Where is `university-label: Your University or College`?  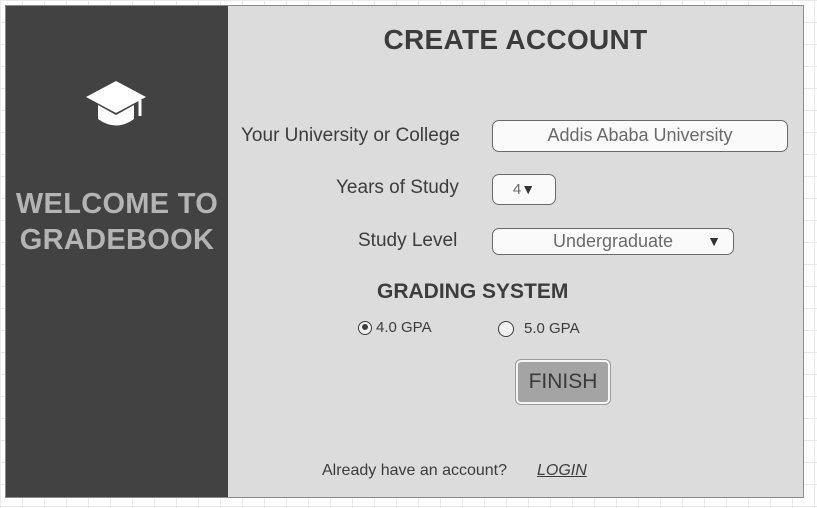 university-label: Your University or College is located at coordinates (350, 135).